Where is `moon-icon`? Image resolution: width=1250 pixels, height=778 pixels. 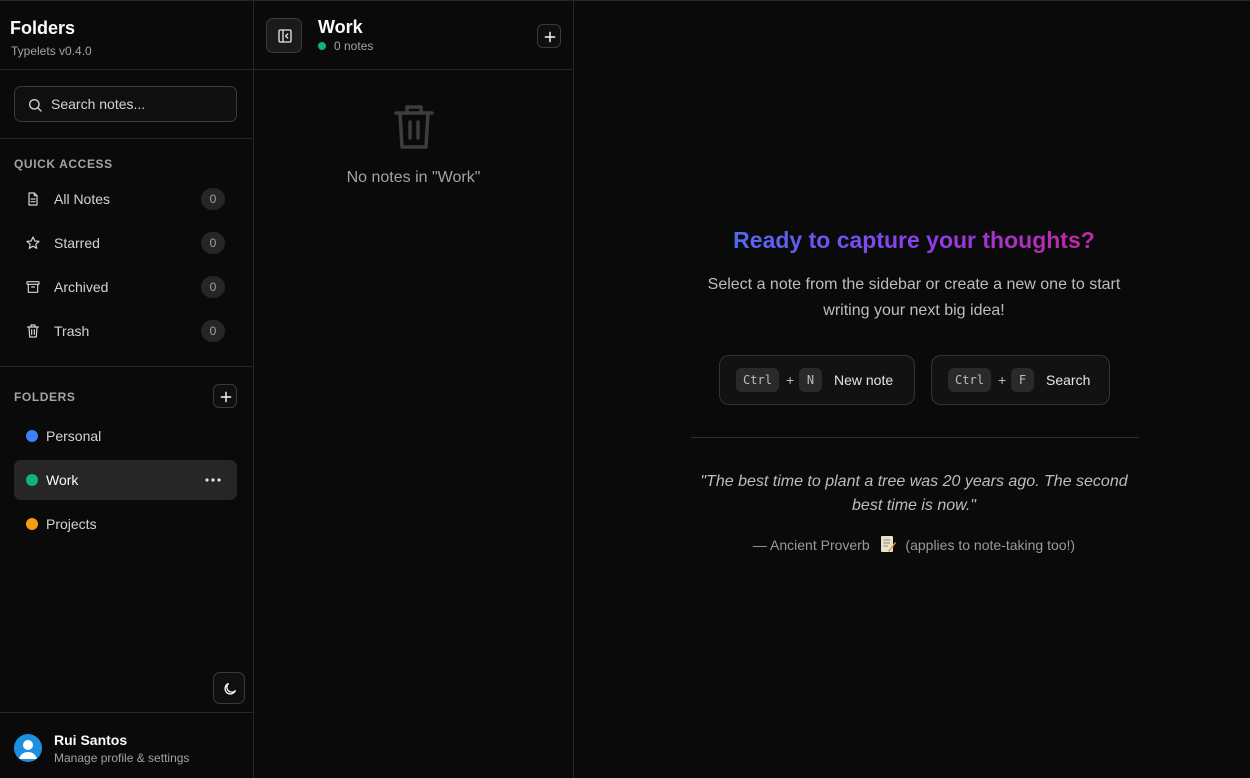
moon-icon is located at coordinates (230, 689).